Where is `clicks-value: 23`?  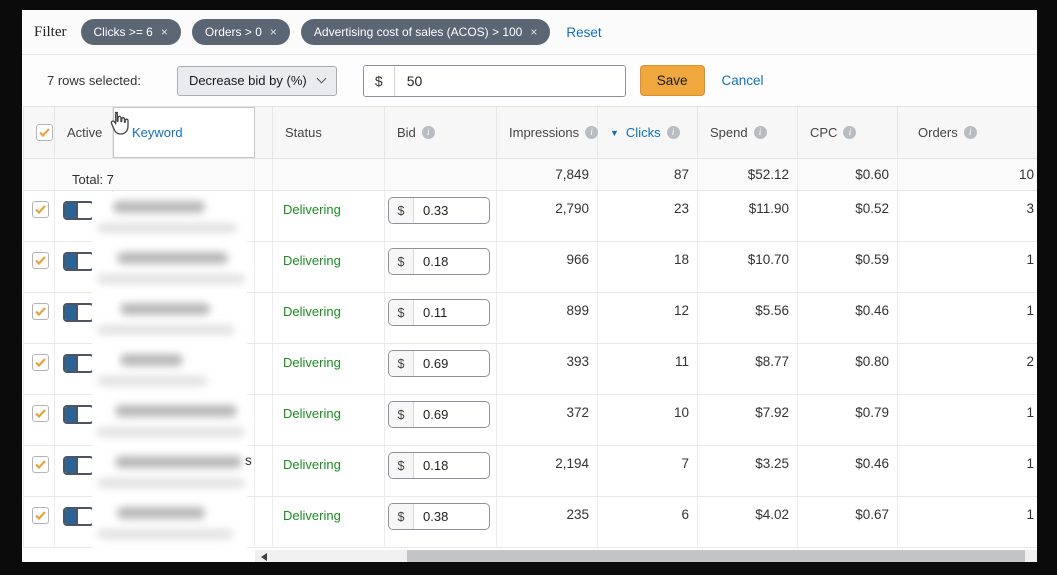
clicks-value: 23 is located at coordinates (648, 216).